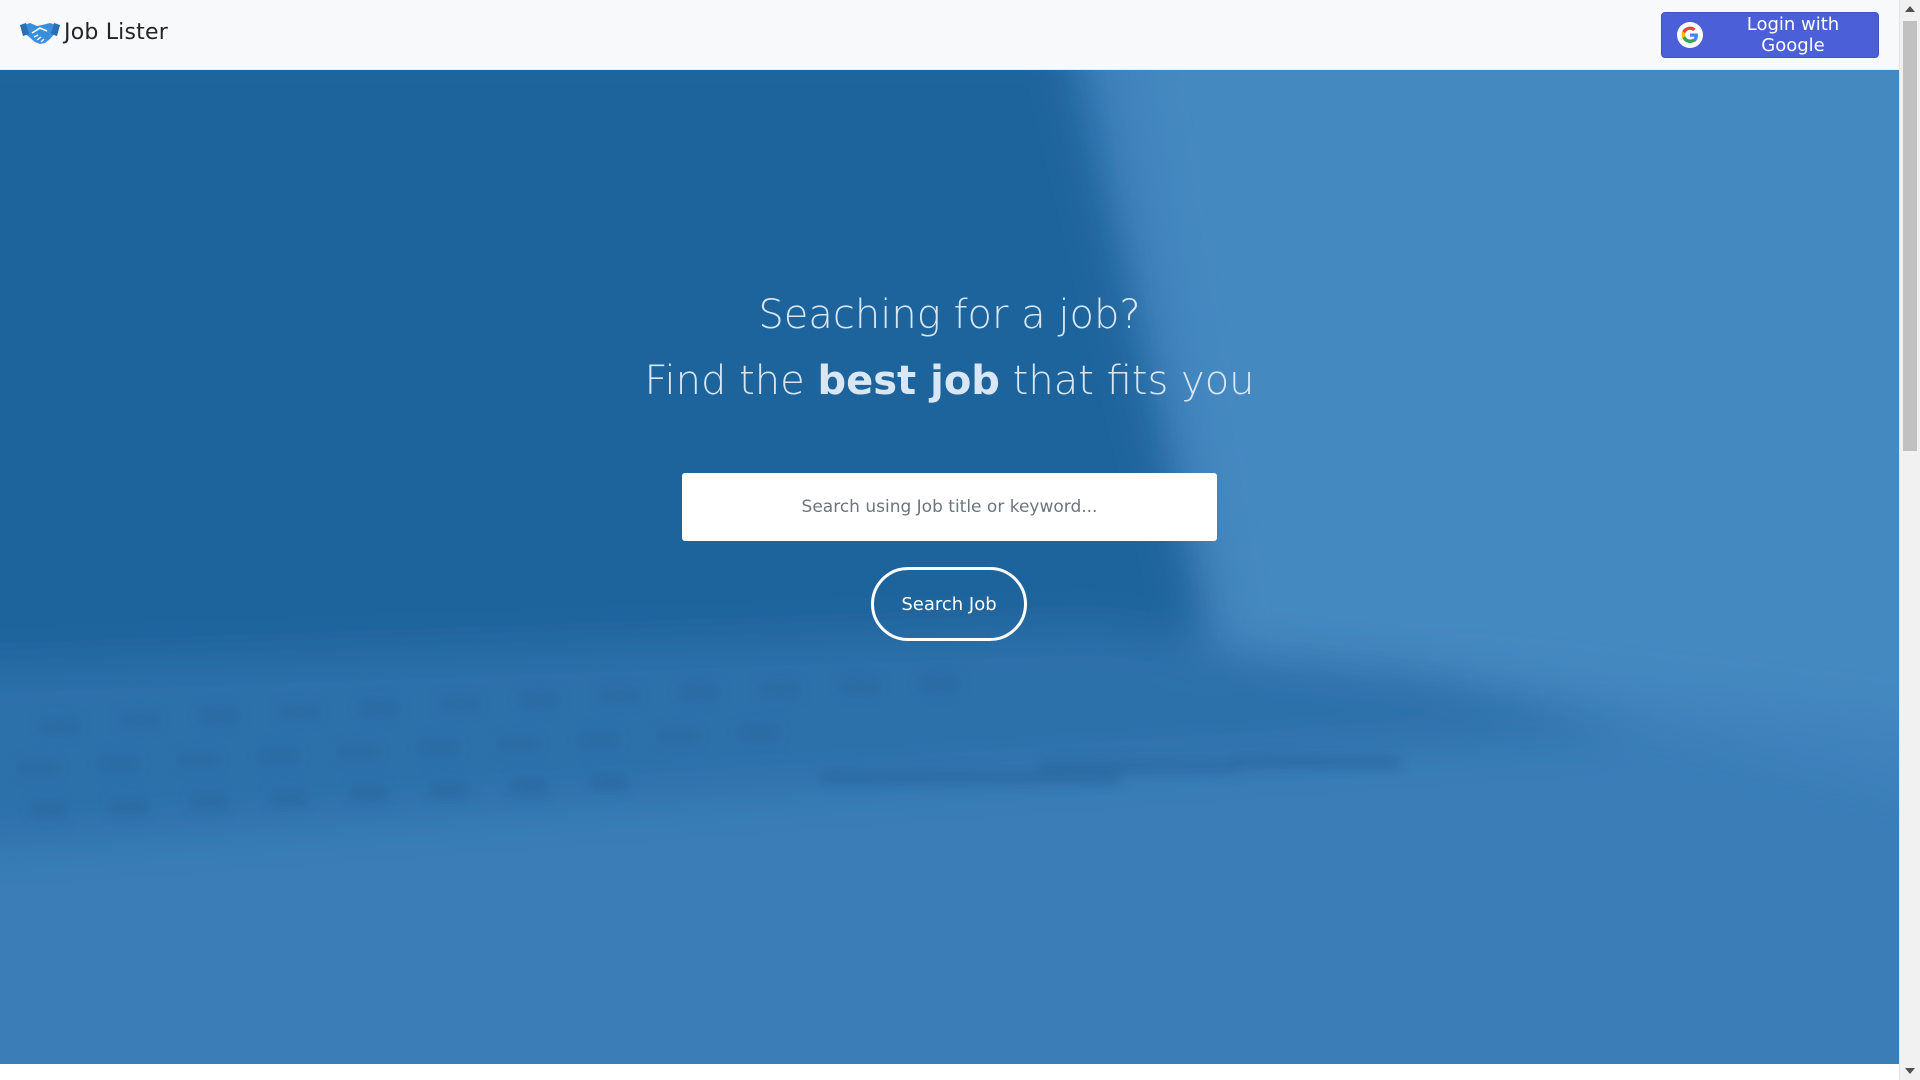 This screenshot has height=1080, width=1920. I want to click on handshake-icon, so click(40, 33).